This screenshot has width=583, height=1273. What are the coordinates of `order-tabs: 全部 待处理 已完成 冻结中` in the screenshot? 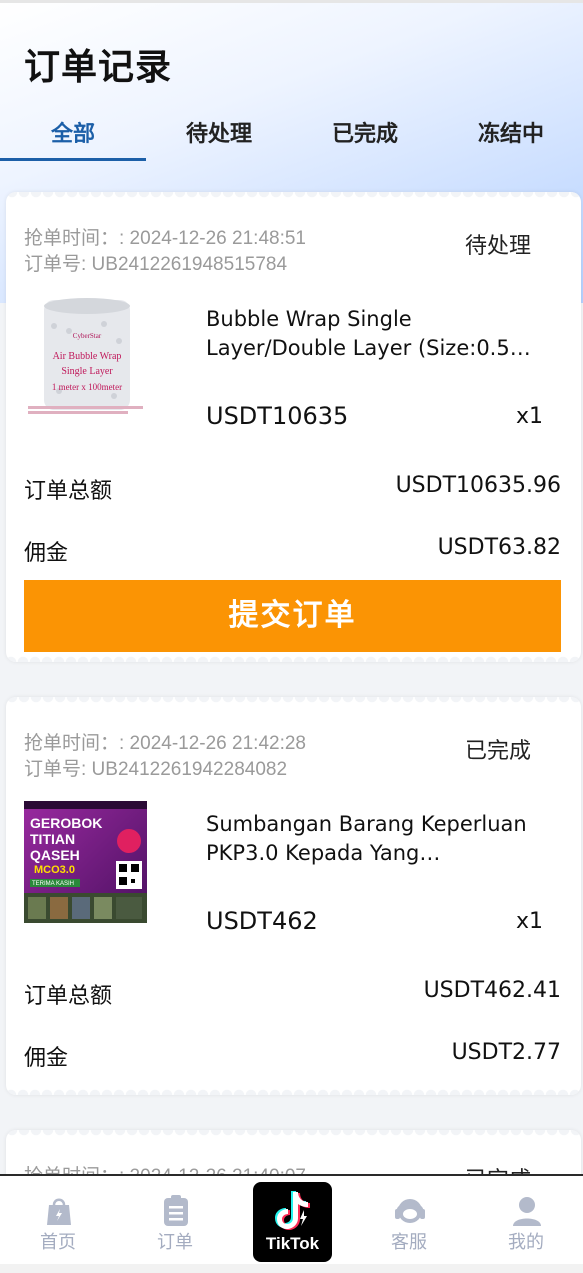 It's located at (291, 138).